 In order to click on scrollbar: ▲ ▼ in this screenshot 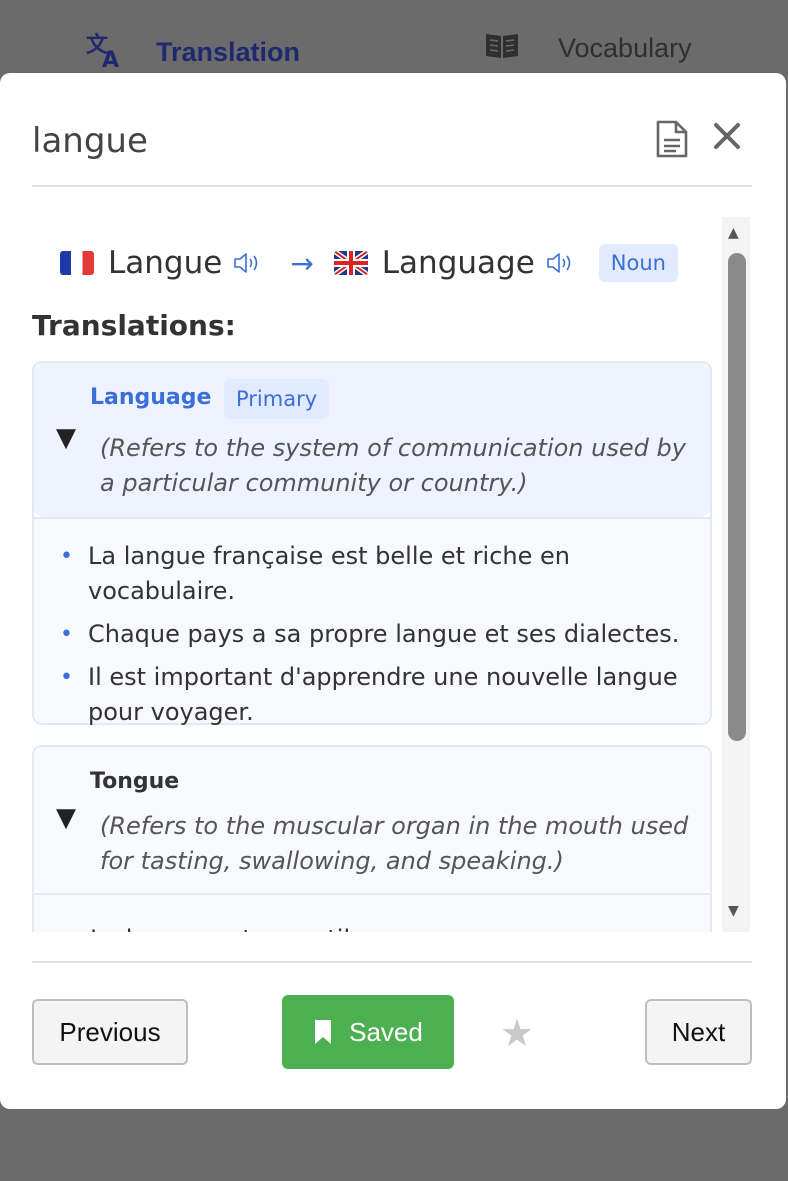, I will do `click(736, 574)`.